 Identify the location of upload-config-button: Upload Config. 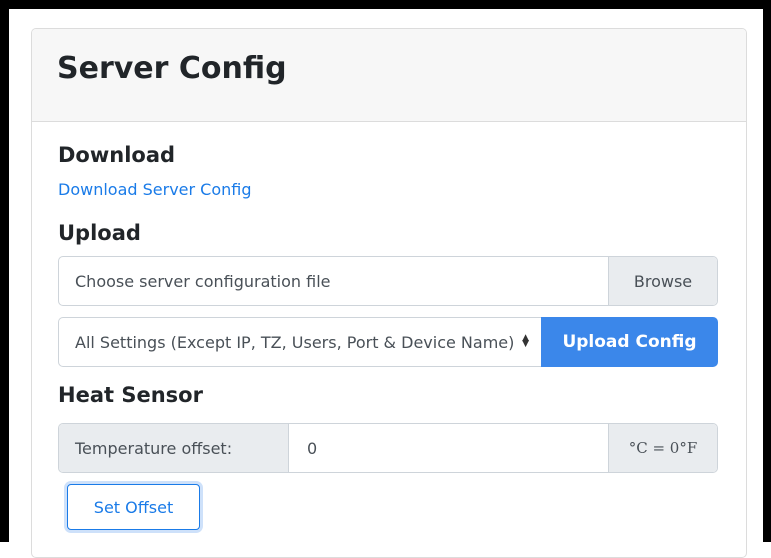
(629, 342).